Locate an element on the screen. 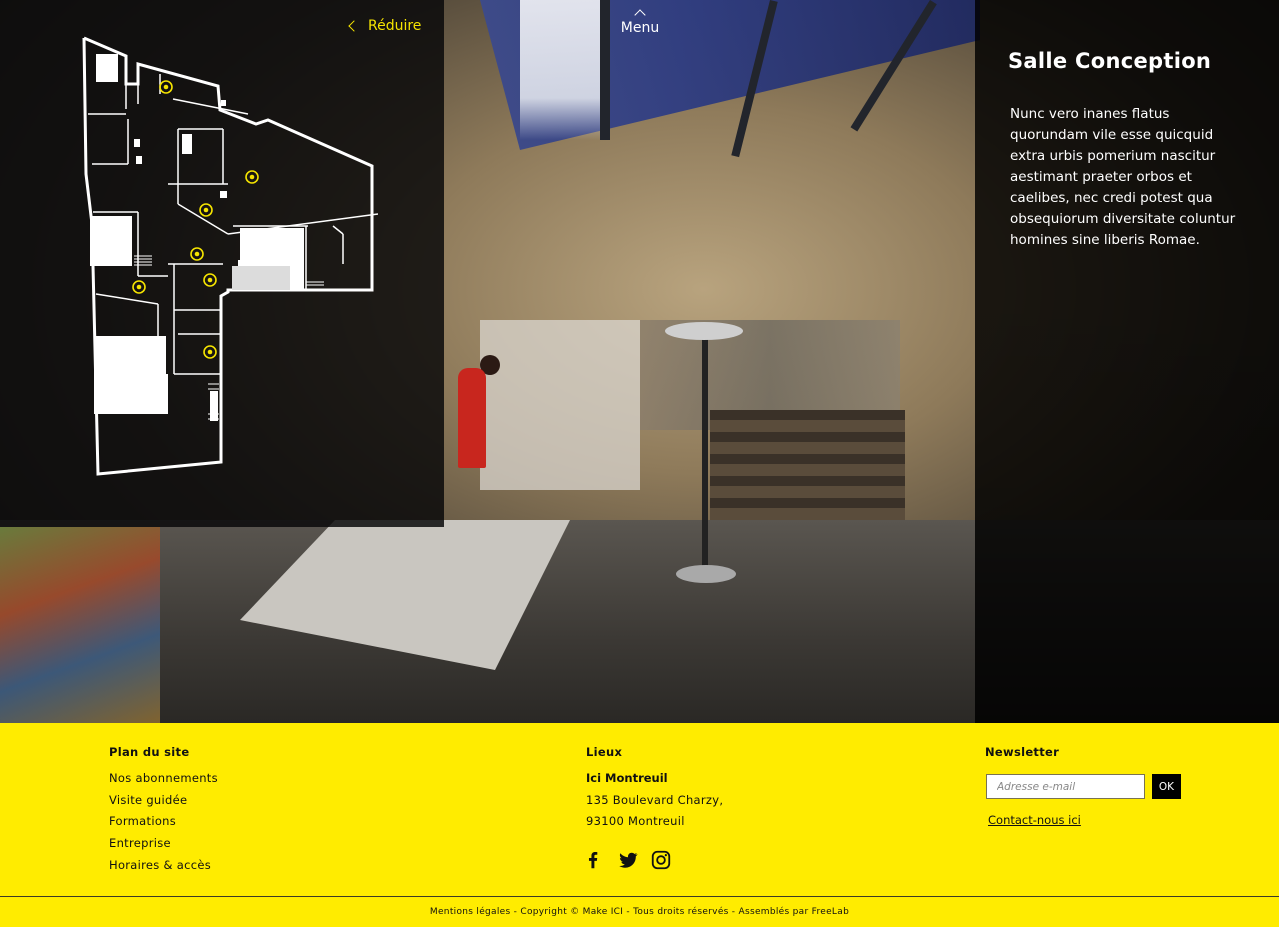  menu-button: Menu is located at coordinates (640, 22).